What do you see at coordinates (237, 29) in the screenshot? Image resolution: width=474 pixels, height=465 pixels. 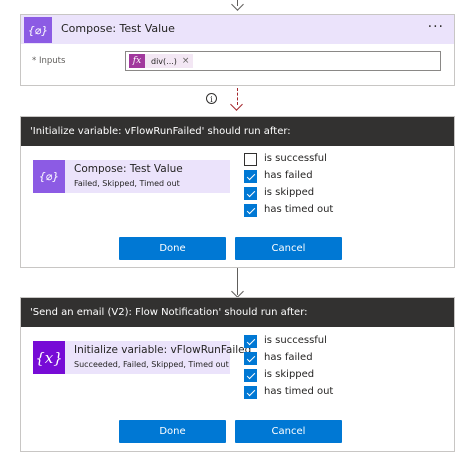 I see `compose-card-header: {⌀} Compose: Test Value ···` at bounding box center [237, 29].